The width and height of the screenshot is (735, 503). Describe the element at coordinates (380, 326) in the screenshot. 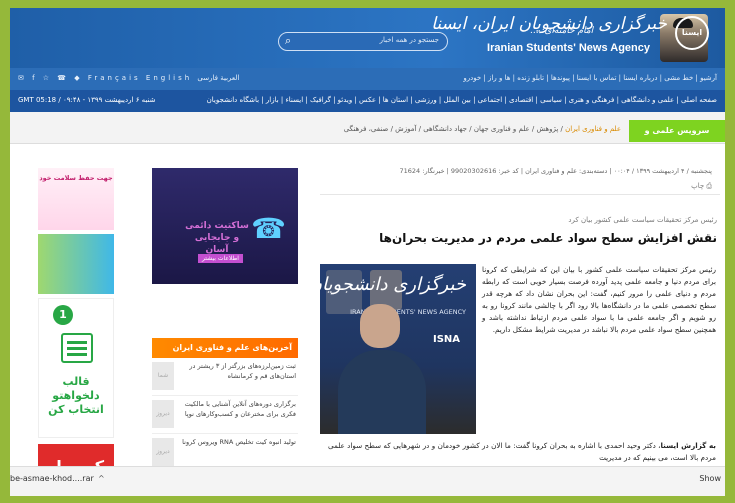

I see `speaker-face` at that location.